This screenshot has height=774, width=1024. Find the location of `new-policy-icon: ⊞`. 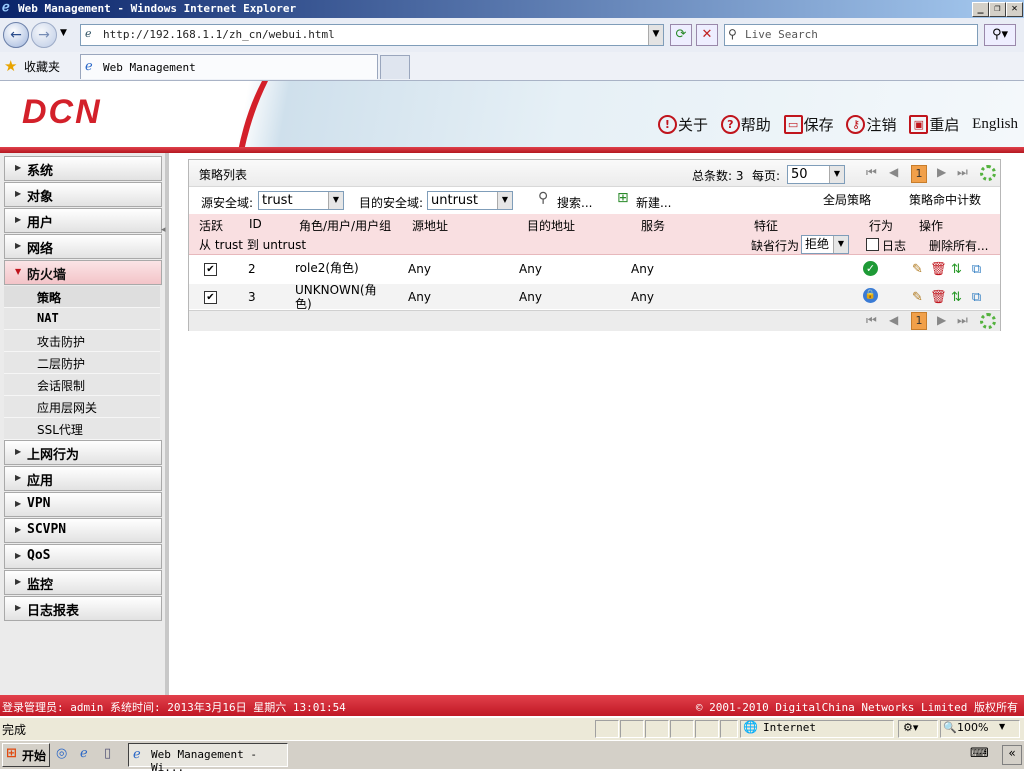

new-policy-icon: ⊞ is located at coordinates (623, 198).